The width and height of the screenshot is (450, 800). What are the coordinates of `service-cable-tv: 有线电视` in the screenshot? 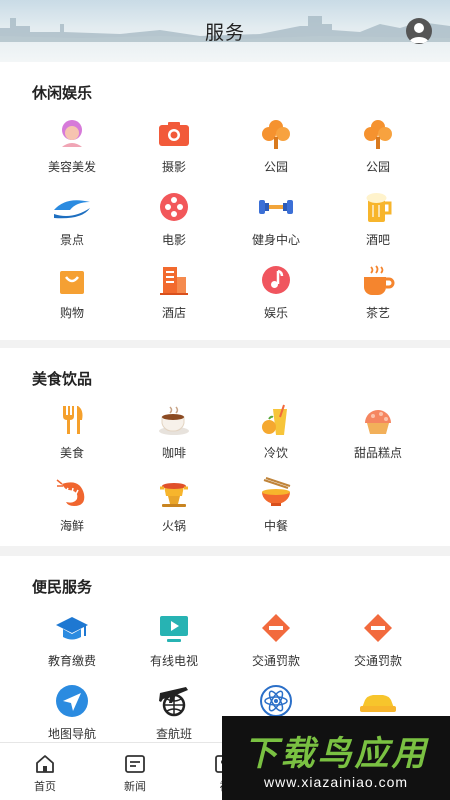 It's located at (174, 644).